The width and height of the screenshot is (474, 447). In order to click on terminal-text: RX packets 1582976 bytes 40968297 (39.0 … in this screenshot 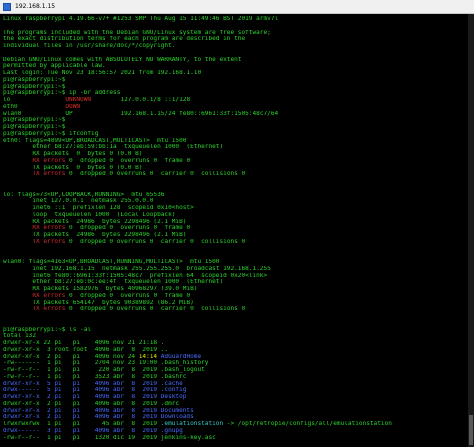, I will do `click(100, 289)`.